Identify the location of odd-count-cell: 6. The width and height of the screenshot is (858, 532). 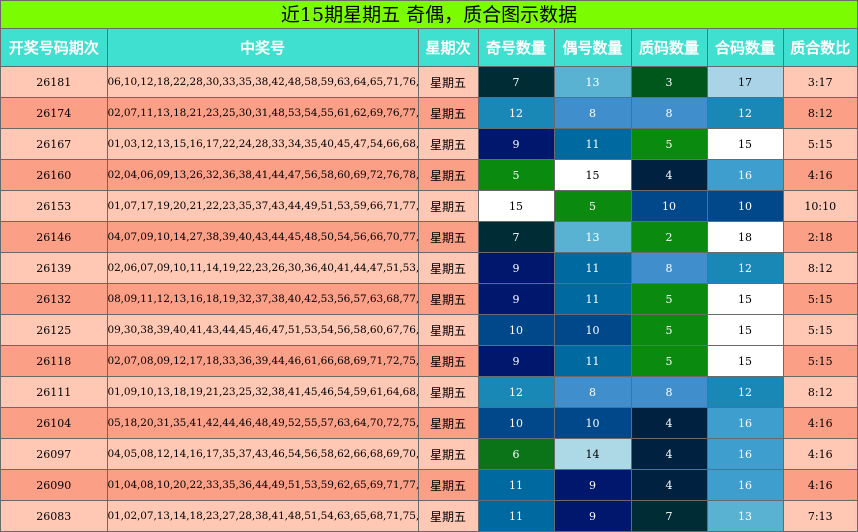
(516, 454).